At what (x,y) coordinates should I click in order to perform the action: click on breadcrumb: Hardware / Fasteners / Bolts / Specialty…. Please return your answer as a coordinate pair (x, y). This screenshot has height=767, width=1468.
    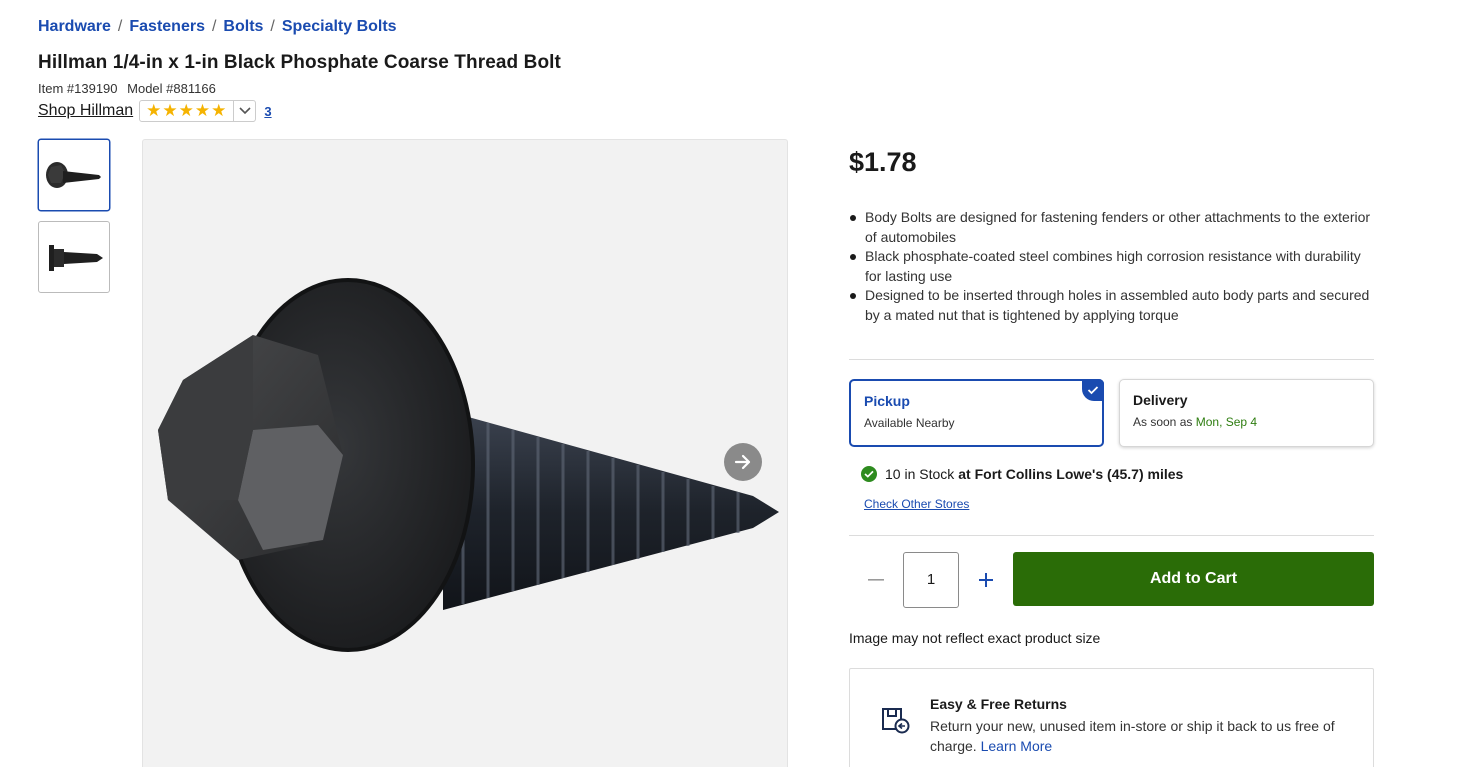
    Looking at the image, I should click on (217, 27).